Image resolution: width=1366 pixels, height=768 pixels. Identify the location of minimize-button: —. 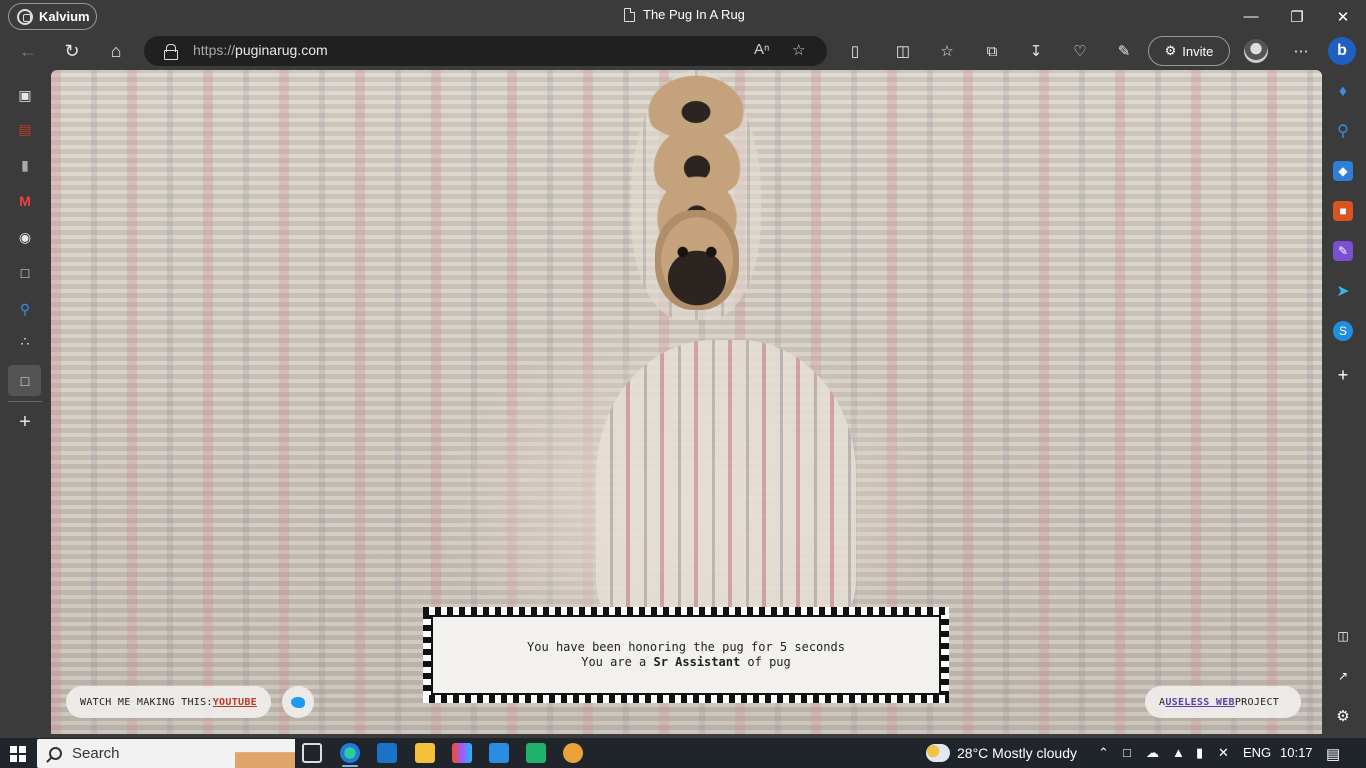
(1251, 16).